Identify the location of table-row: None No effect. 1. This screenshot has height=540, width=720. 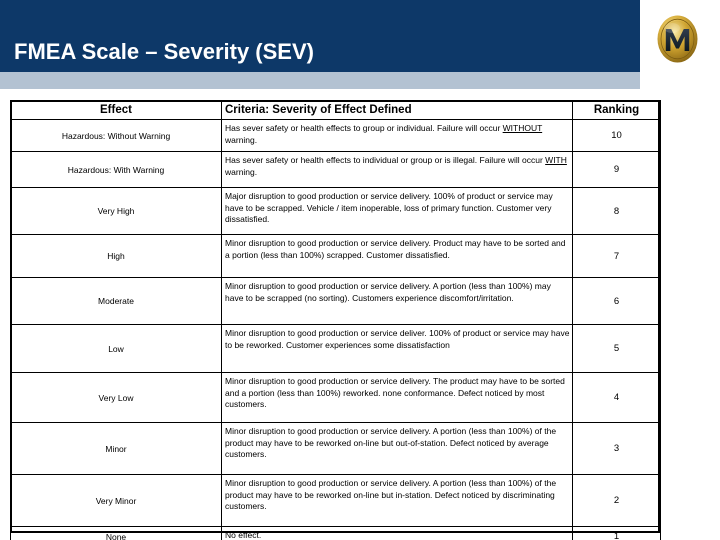
(335, 533).